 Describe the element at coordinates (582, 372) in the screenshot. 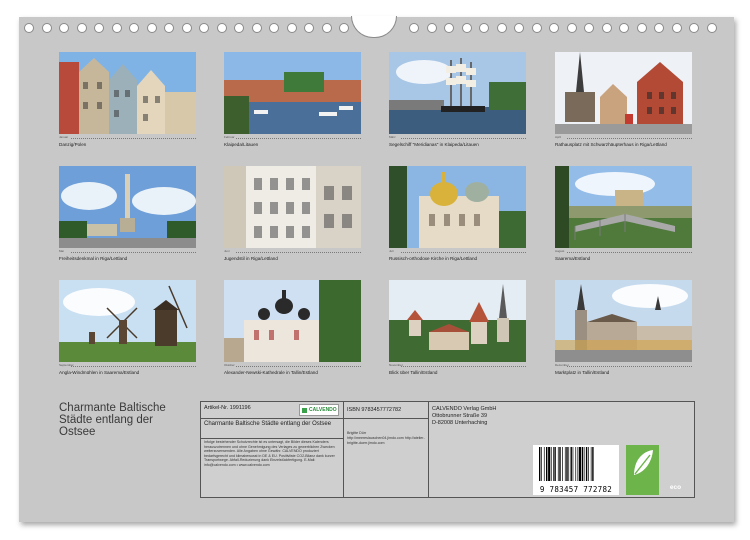

I see `photo-caption: Marktplatz in Tallin/Estland` at that location.